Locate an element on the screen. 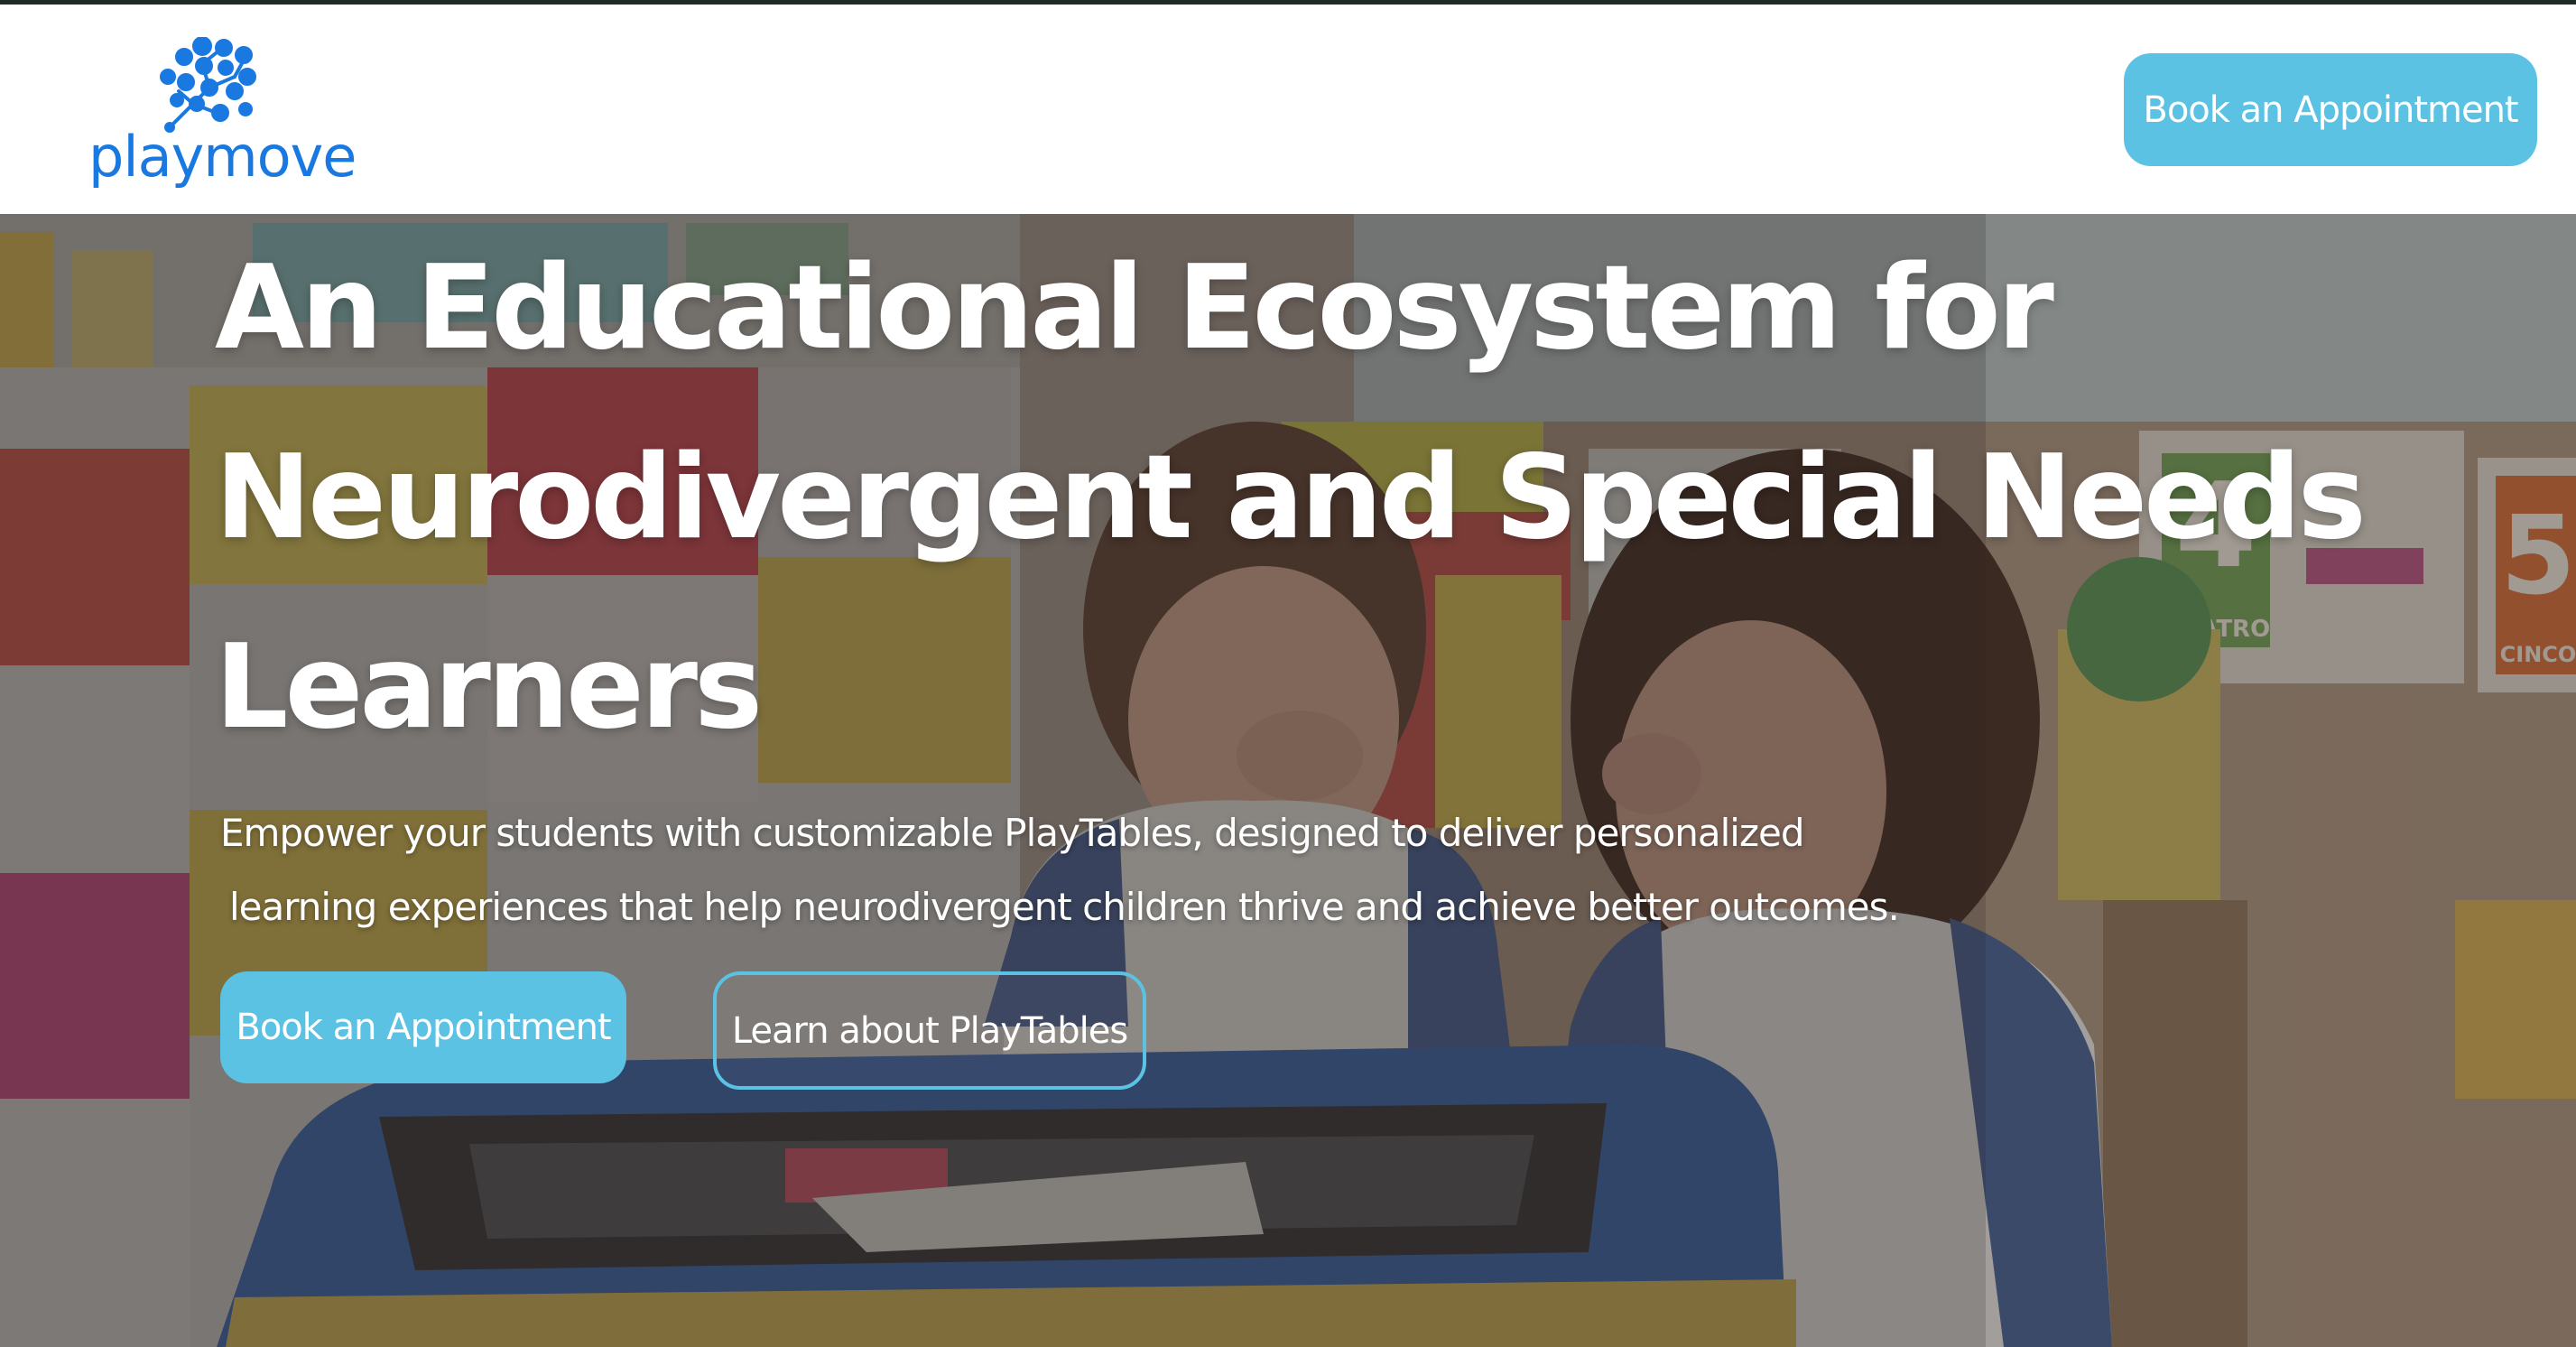 The image size is (2576, 1347). hero-book-appointment-button: Book an Appointment is located at coordinates (423, 1027).